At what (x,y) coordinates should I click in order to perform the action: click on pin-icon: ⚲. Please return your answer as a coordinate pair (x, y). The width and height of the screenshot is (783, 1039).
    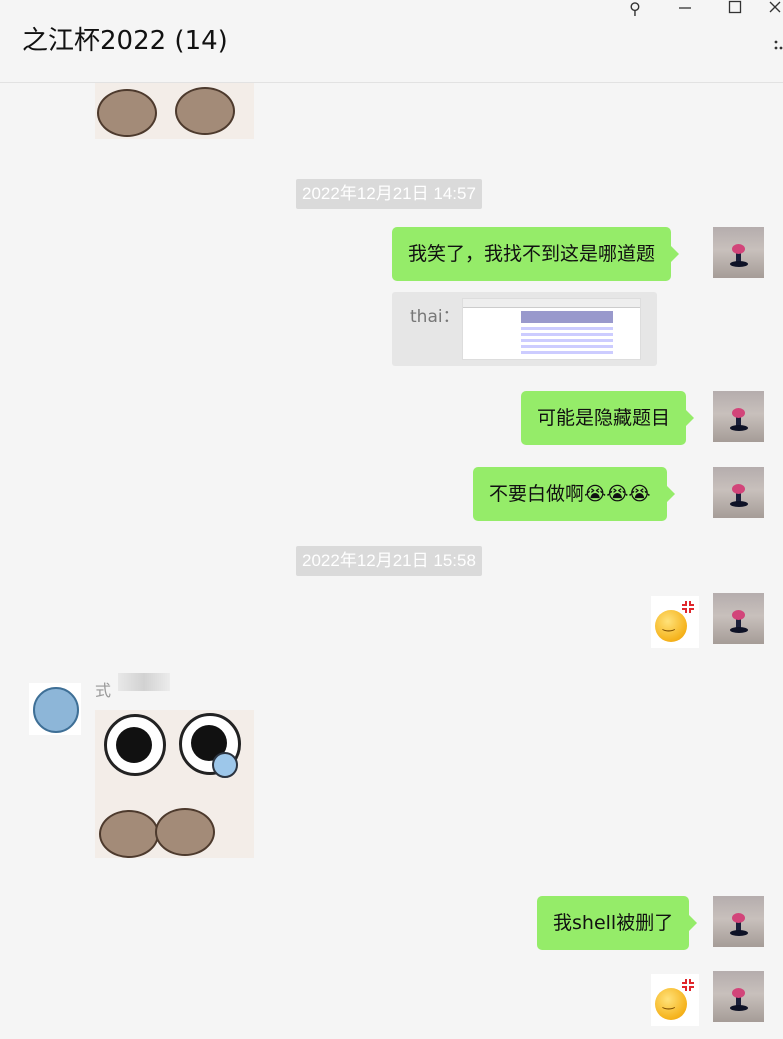
    Looking at the image, I should click on (635, 10).